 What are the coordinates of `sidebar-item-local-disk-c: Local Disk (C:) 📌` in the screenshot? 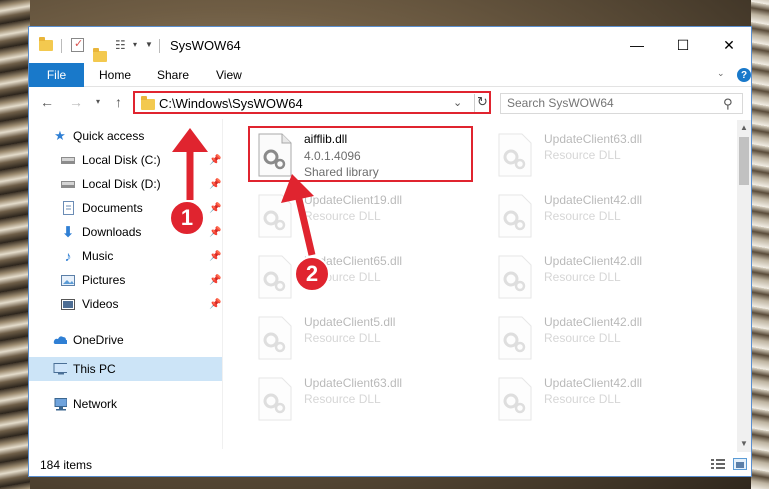 It's located at (125, 160).